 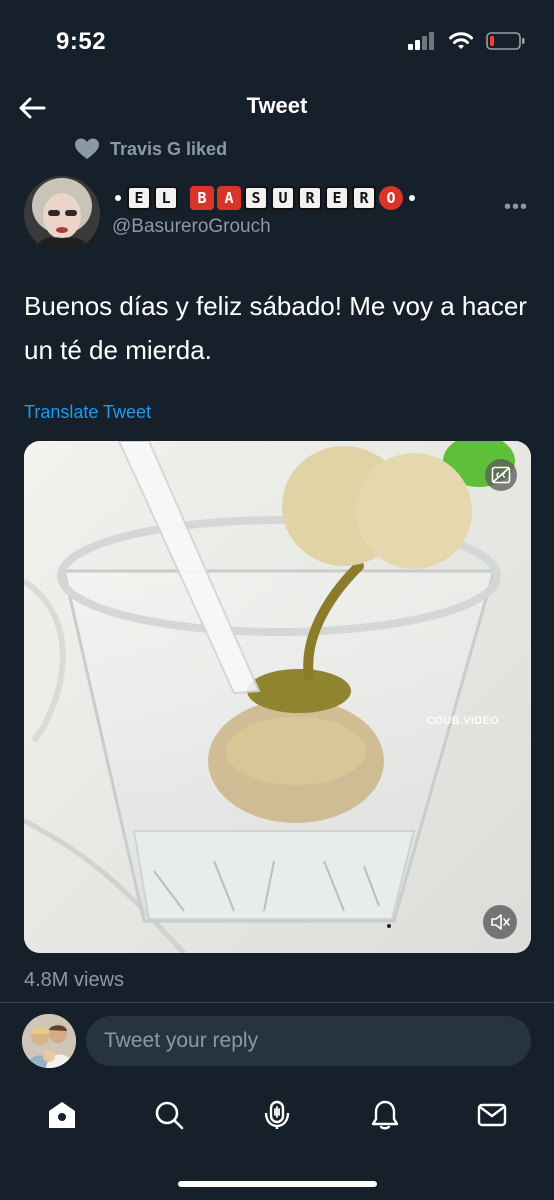 What do you see at coordinates (229, 198) in the screenshot?
I see `letter-tile: A` at bounding box center [229, 198].